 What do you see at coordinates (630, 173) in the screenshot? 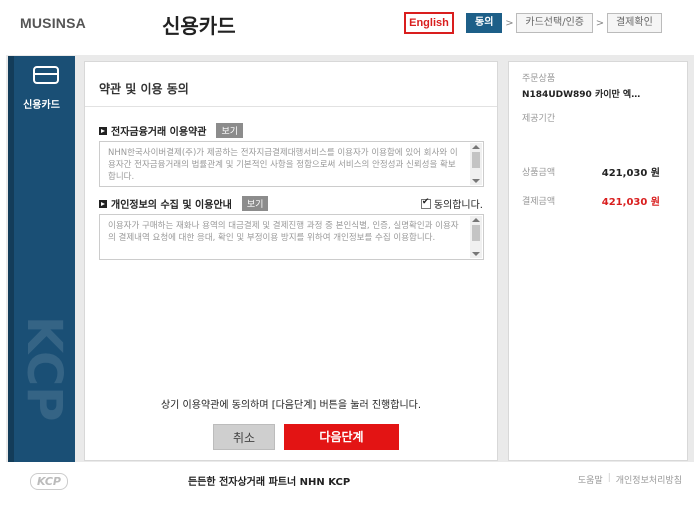
I see `price-value: 421,030 원` at bounding box center [630, 173].